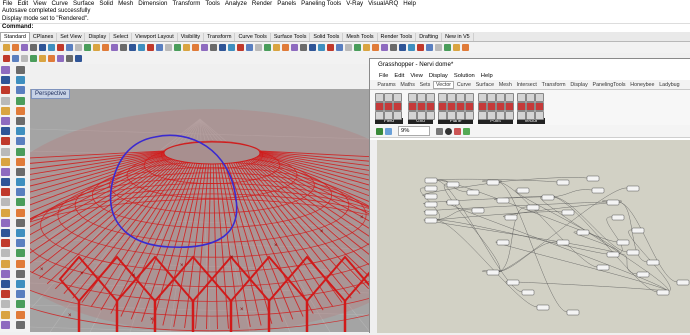 This screenshot has height=335, width=690. What do you see at coordinates (414, 131) in the screenshot?
I see `zoom-field: 9%` at bounding box center [414, 131].